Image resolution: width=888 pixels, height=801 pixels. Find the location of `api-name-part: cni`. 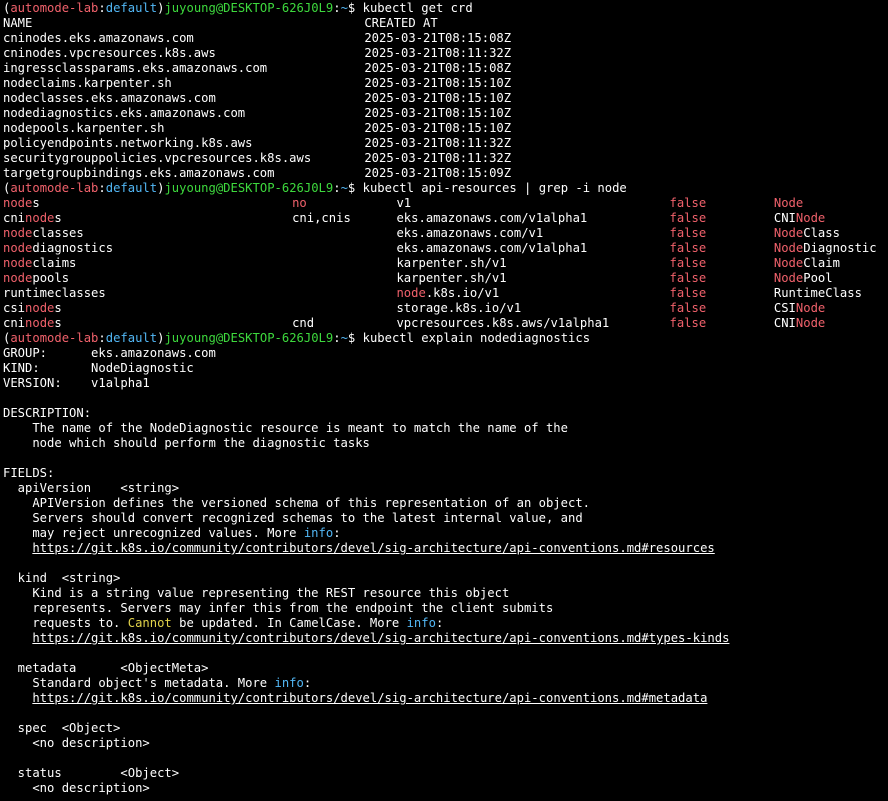

api-name-part: cni is located at coordinates (14, 323).